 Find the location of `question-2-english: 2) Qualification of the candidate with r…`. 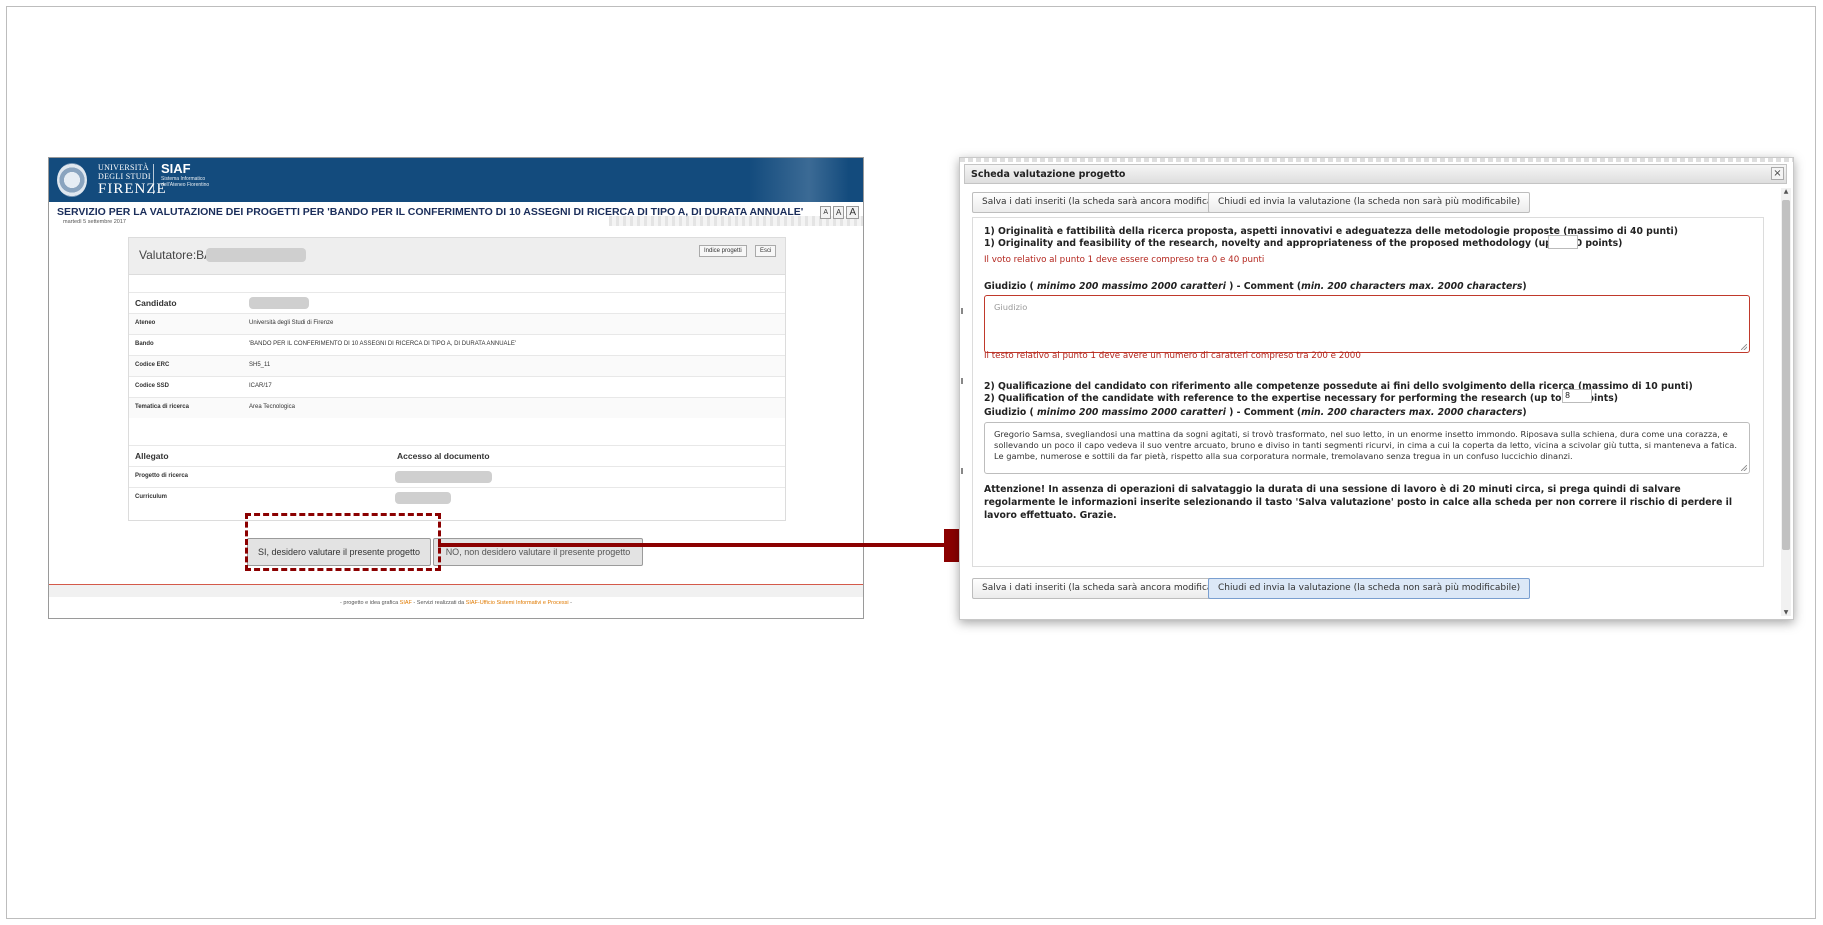

question-2-english: 2) Qualification of the candidate with r… is located at coordinates (1301, 398).